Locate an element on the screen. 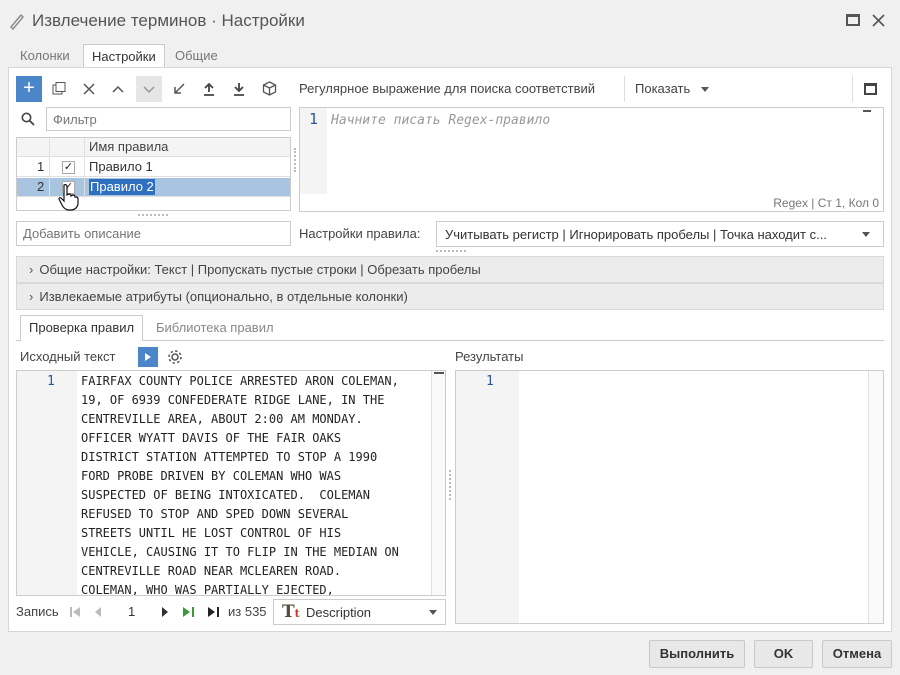 The image size is (900, 675). rule-settings-label: Настройки правила: is located at coordinates (360, 233).